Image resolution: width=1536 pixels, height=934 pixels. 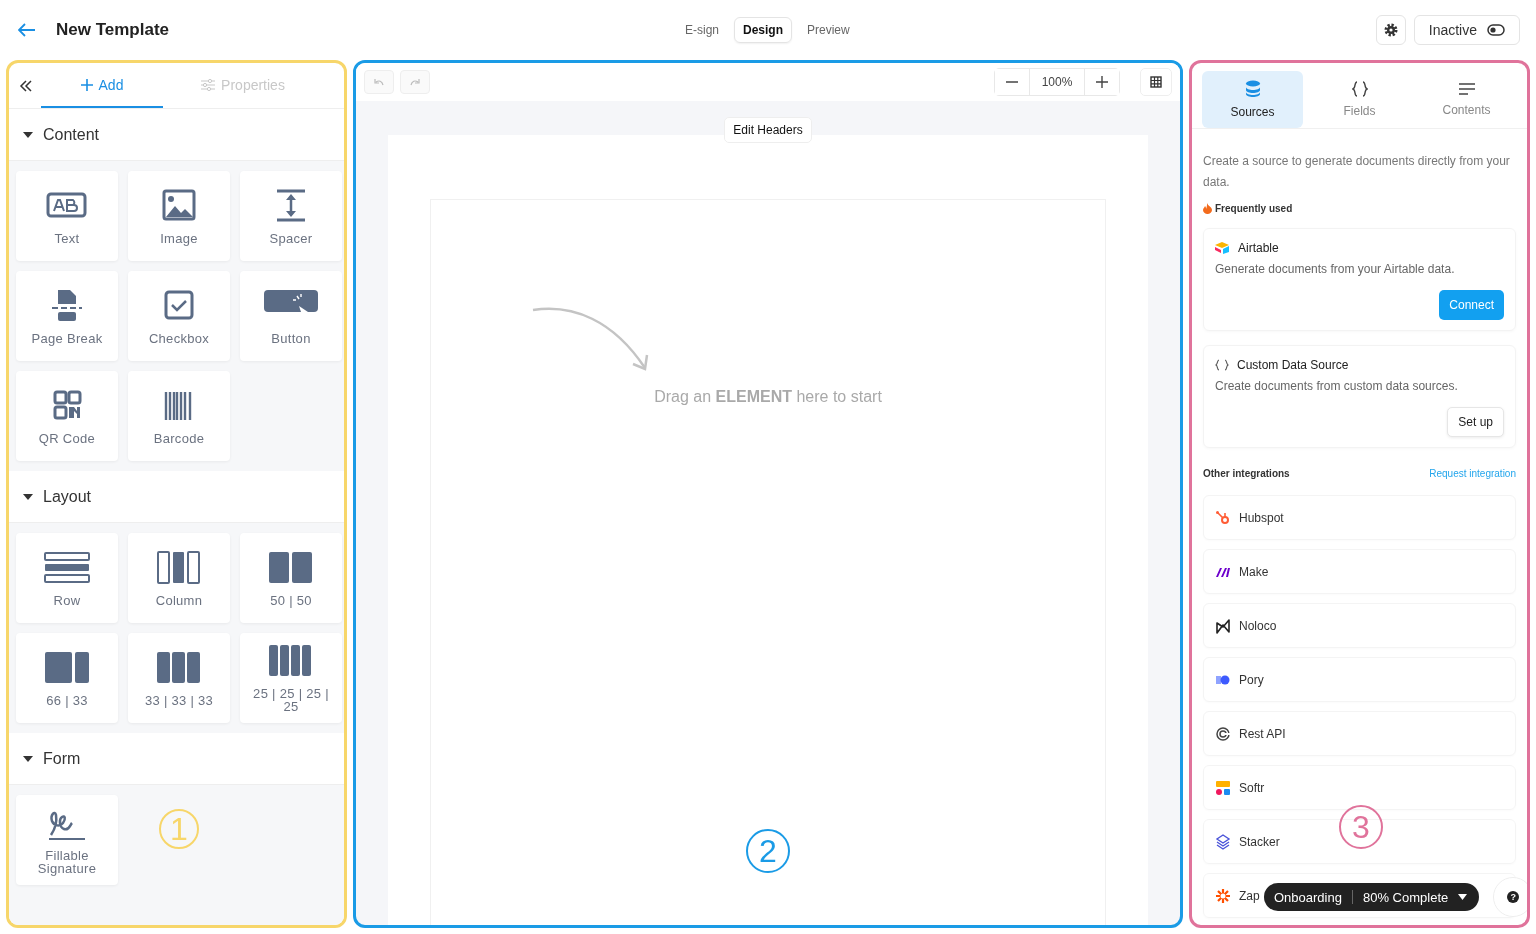 I want to click on page-title: New Template, so click(x=113, y=30).